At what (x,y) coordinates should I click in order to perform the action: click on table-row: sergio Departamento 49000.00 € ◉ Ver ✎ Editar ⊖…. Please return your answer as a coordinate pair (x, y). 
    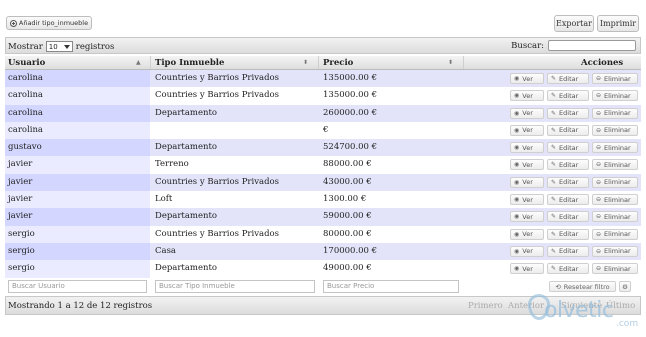
    Looking at the image, I should click on (323, 269).